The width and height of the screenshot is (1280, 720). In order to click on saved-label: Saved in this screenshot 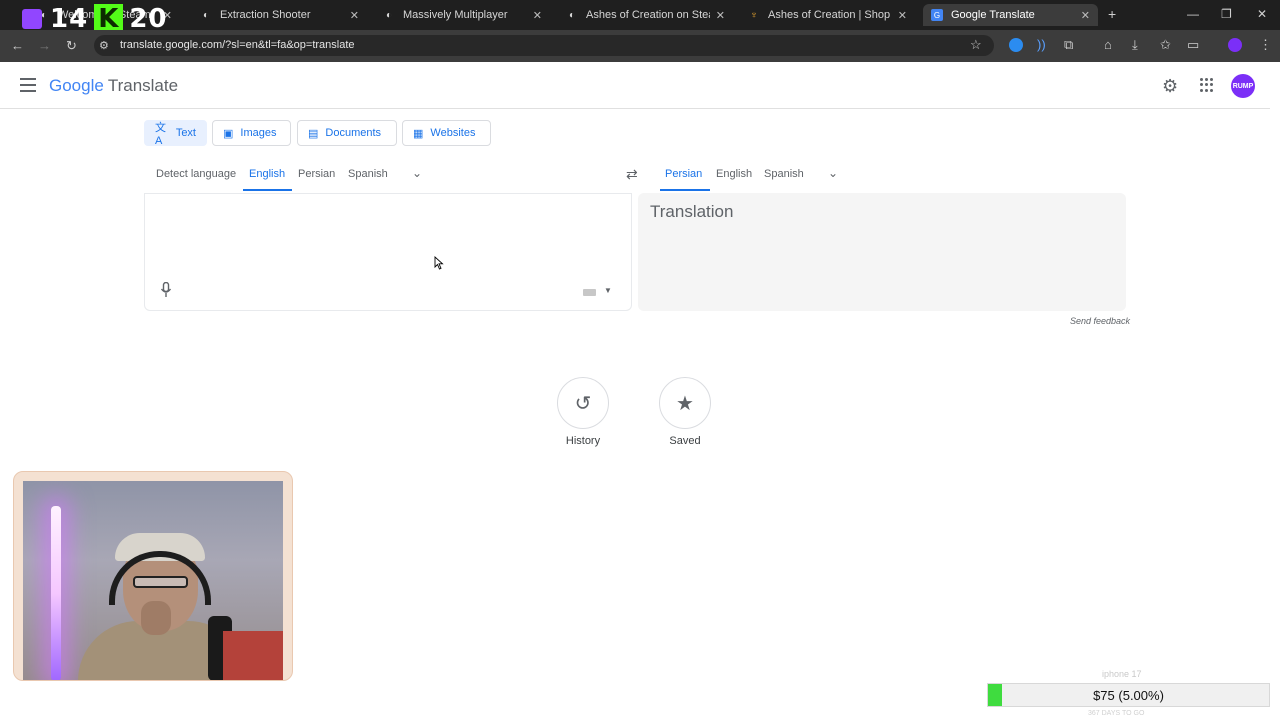, I will do `click(685, 441)`.